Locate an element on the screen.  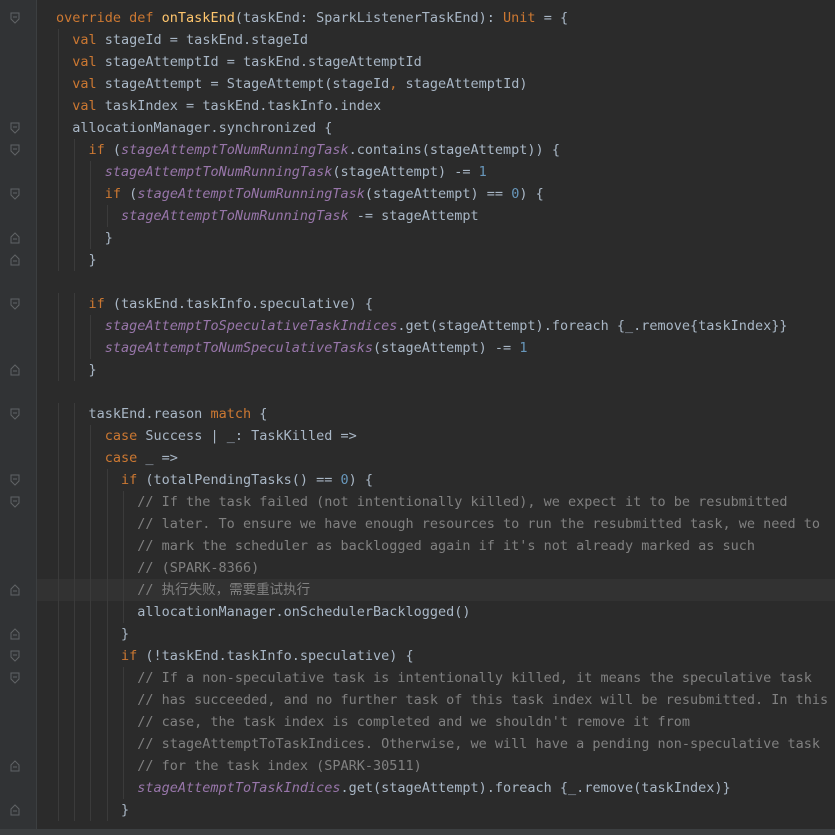
code-line: case _ => is located at coordinates (436, 458).